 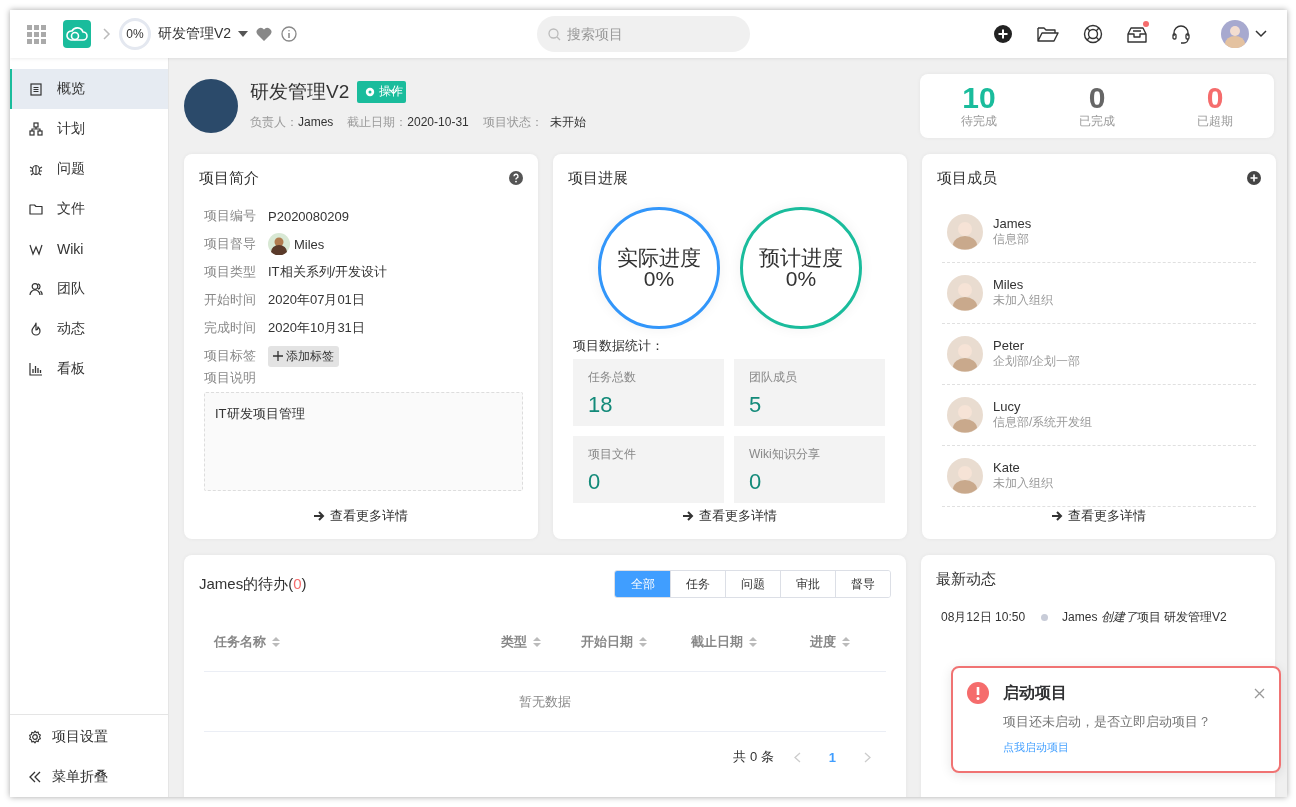 I want to click on ring-label: 预计进度, so click(x=801, y=257).